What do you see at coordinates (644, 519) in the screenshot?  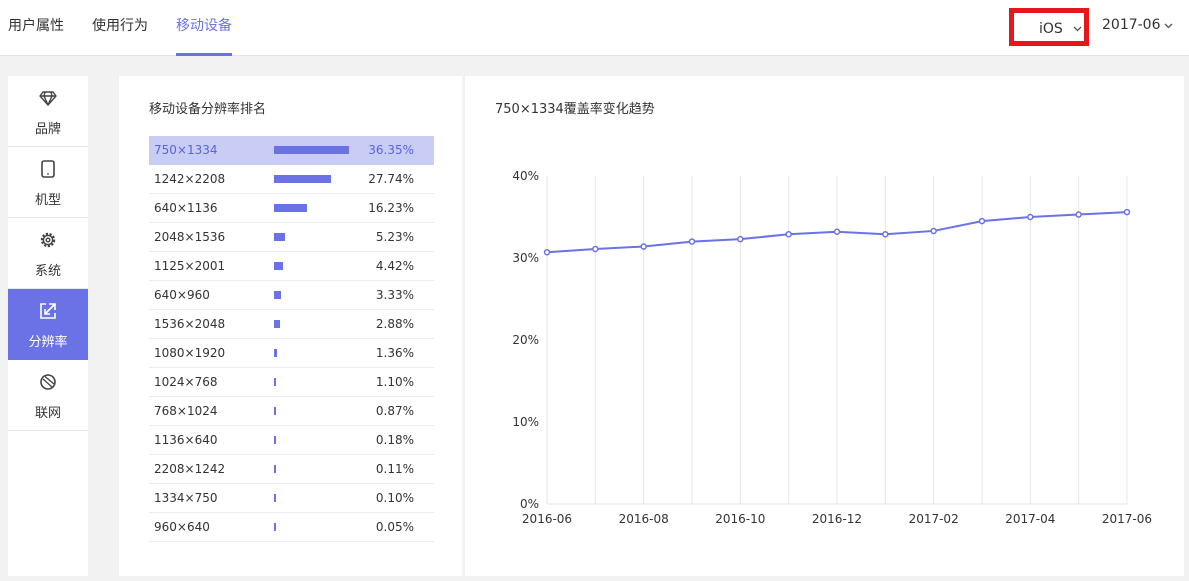 I see `x-tick-label: 2016-08` at bounding box center [644, 519].